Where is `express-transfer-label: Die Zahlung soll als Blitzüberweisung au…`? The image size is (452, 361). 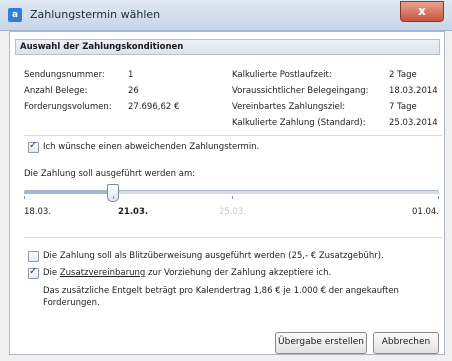 express-transfer-label: Die Zahlung soll als Blitzüberweisung au… is located at coordinates (213, 256).